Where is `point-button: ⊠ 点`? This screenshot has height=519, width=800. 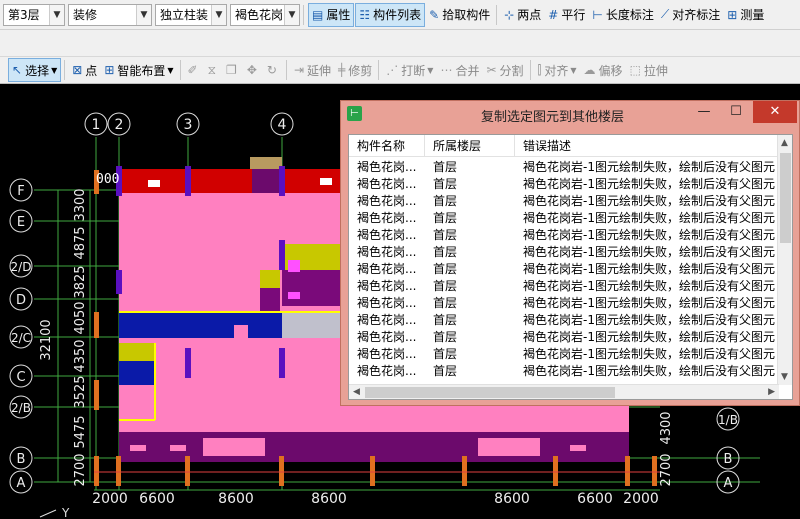 point-button: ⊠ 点 is located at coordinates (84, 70).